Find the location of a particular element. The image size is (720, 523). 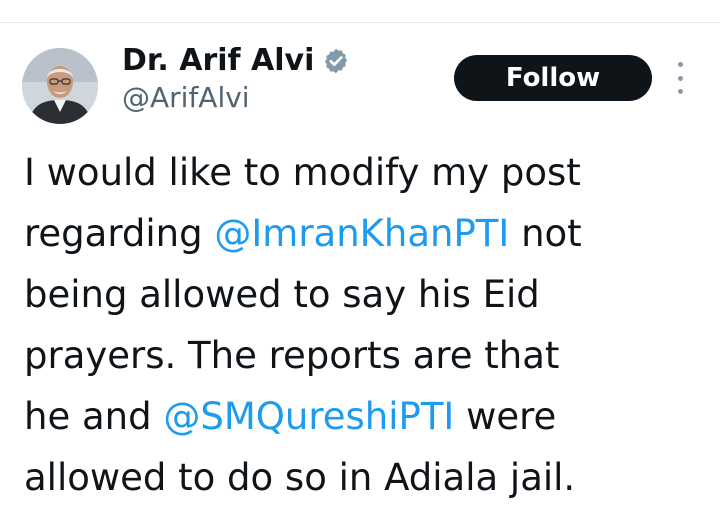

tweet-line: being allowed to say his Eid is located at coordinates (364, 294).